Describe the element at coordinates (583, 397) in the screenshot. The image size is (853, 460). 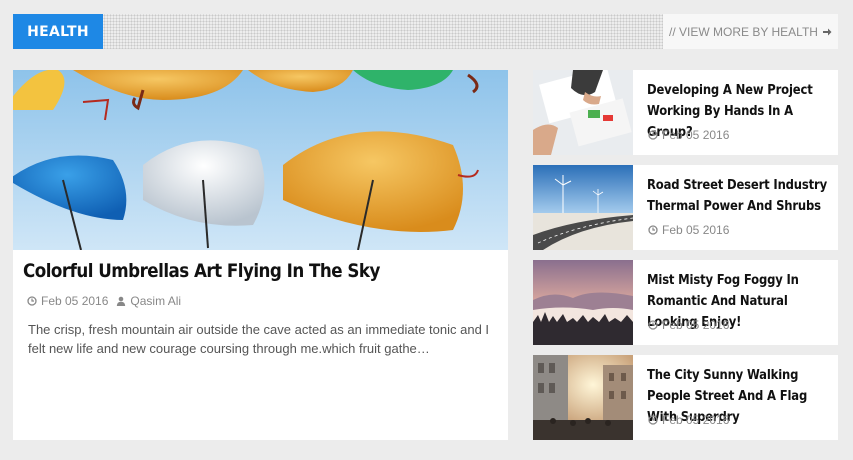
I see `city-street-image` at that location.